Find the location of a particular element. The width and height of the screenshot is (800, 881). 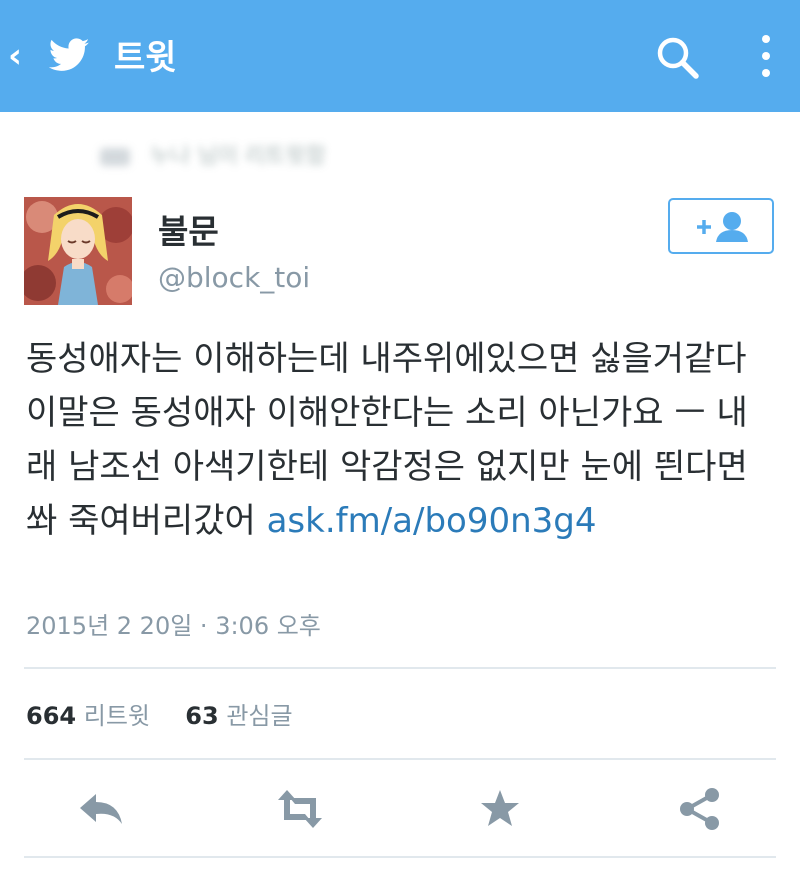

follow-button is located at coordinates (721, 226).